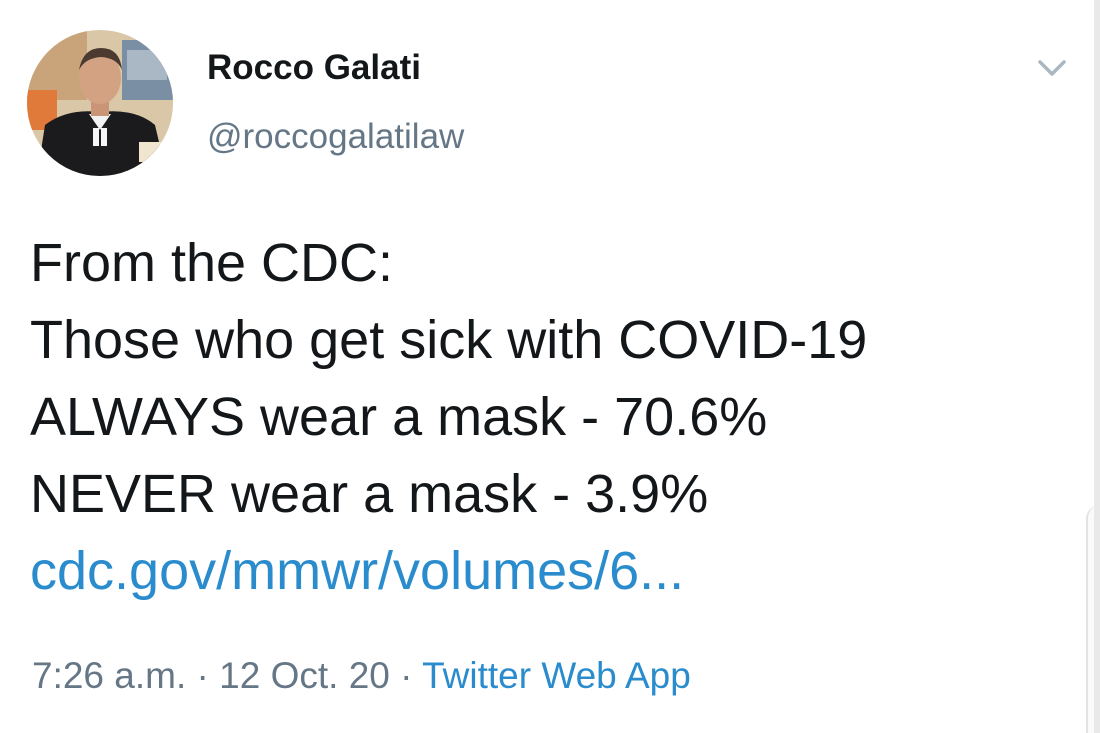 The height and width of the screenshot is (733, 1100). I want to click on tweet-menu-button, so click(1052, 68).